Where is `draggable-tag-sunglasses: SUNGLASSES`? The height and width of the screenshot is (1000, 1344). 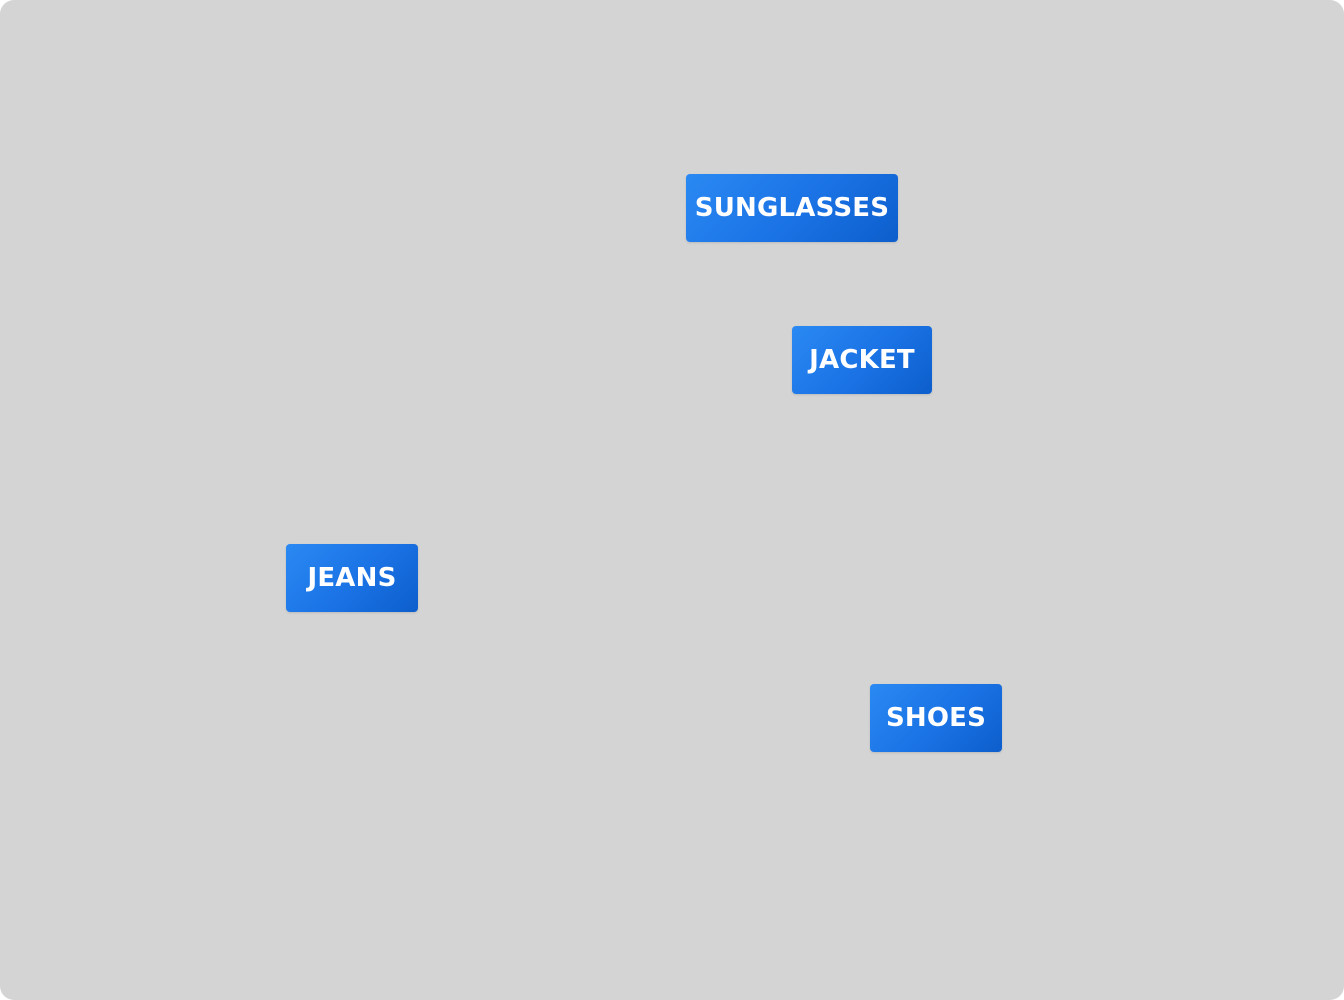
draggable-tag-sunglasses: SUNGLASSES is located at coordinates (792, 208).